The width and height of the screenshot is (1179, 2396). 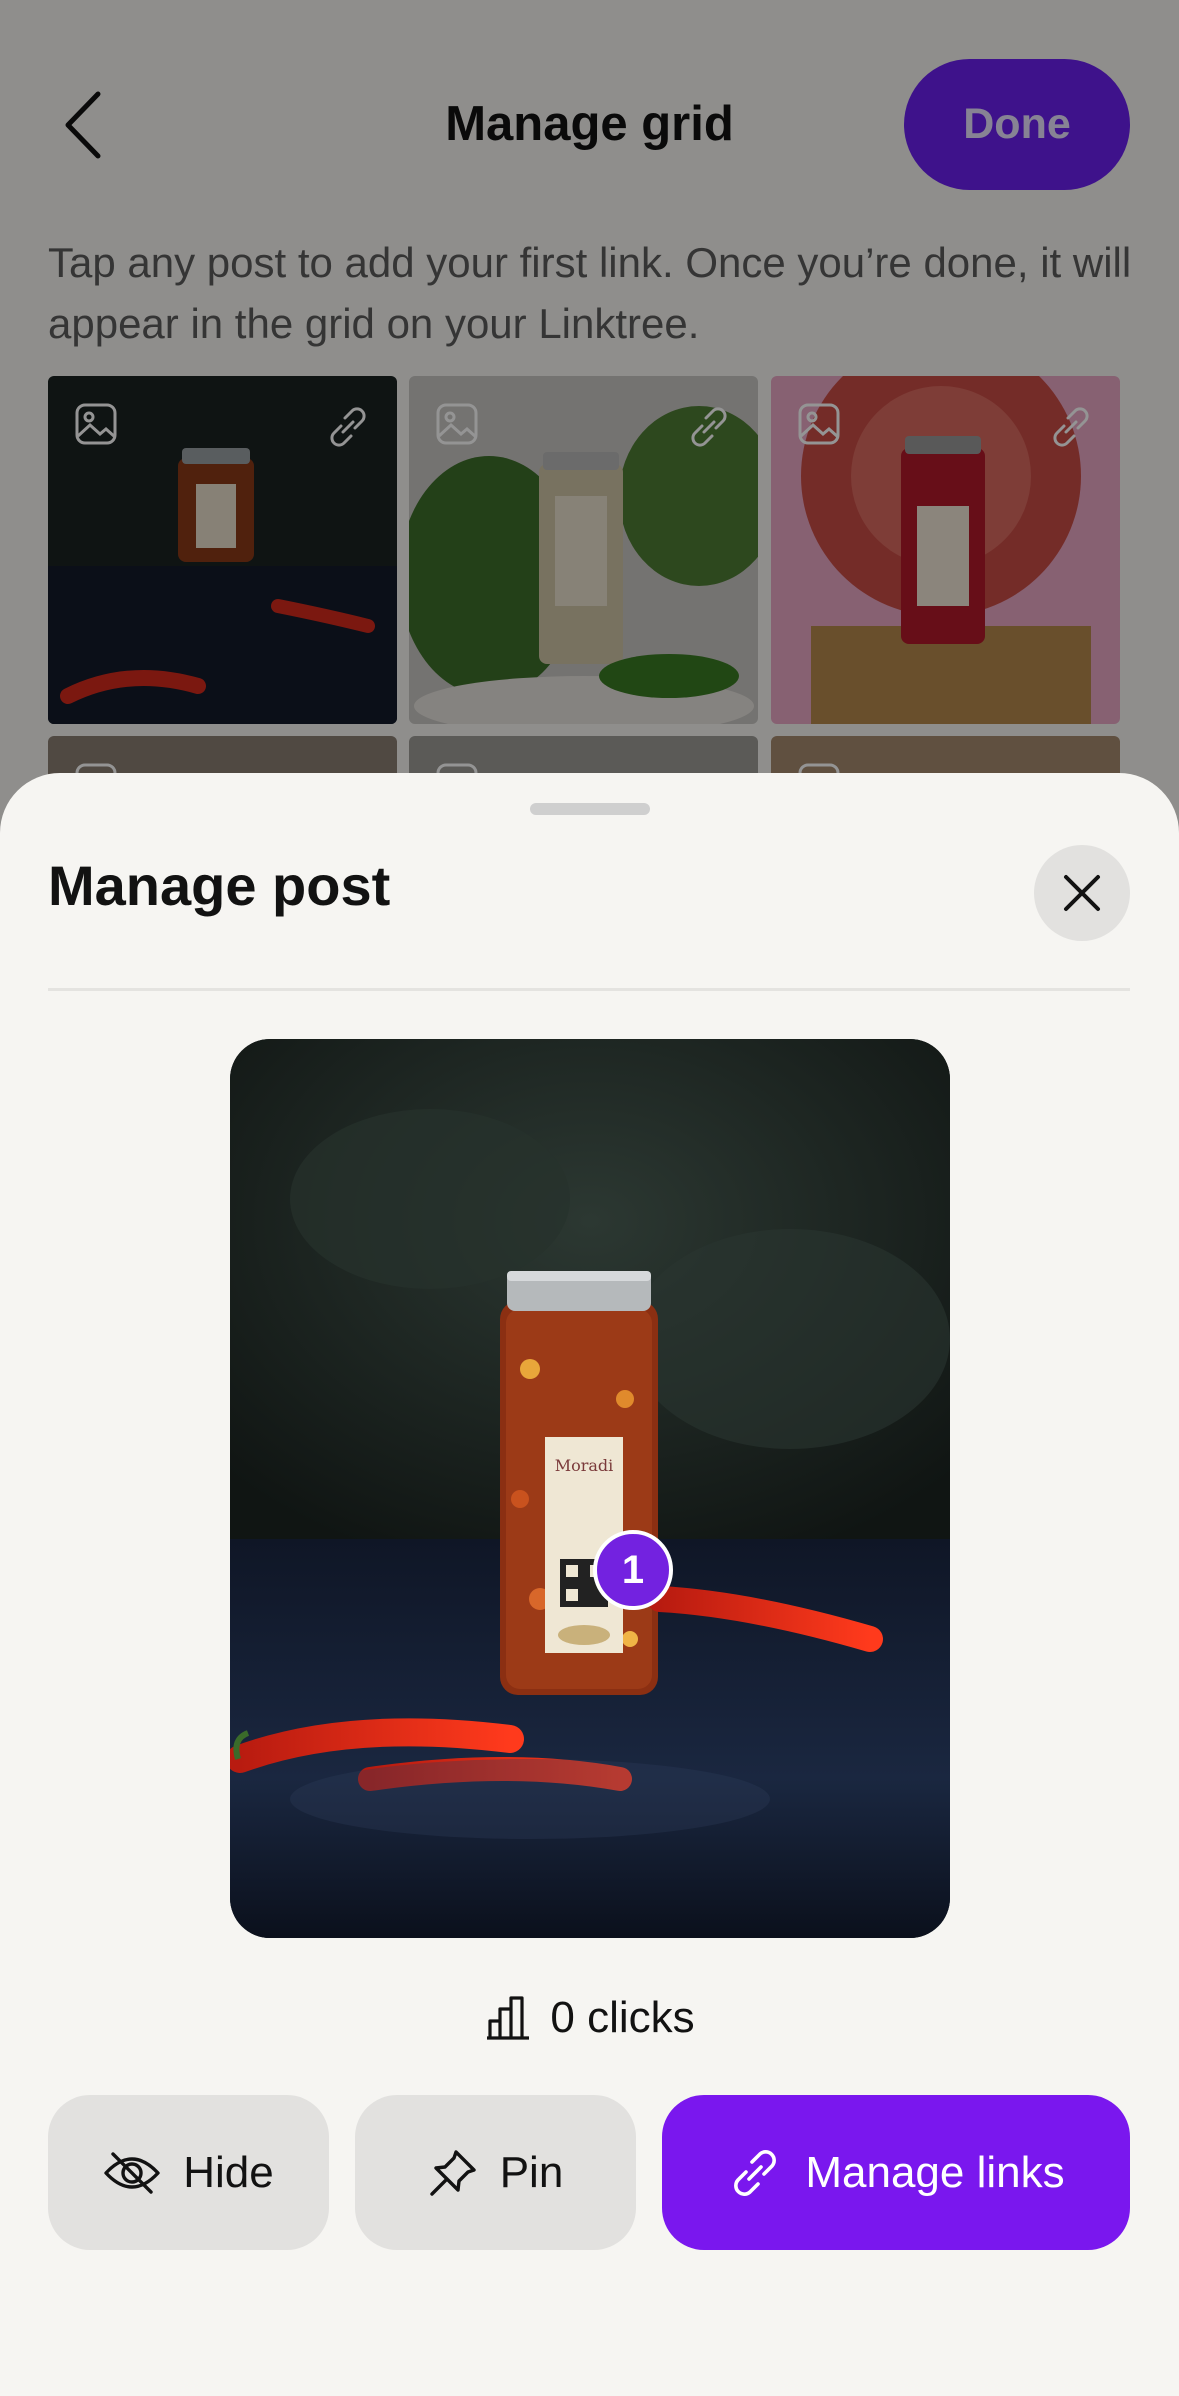 I want to click on sheet-title: Manage post, so click(x=219, y=885).